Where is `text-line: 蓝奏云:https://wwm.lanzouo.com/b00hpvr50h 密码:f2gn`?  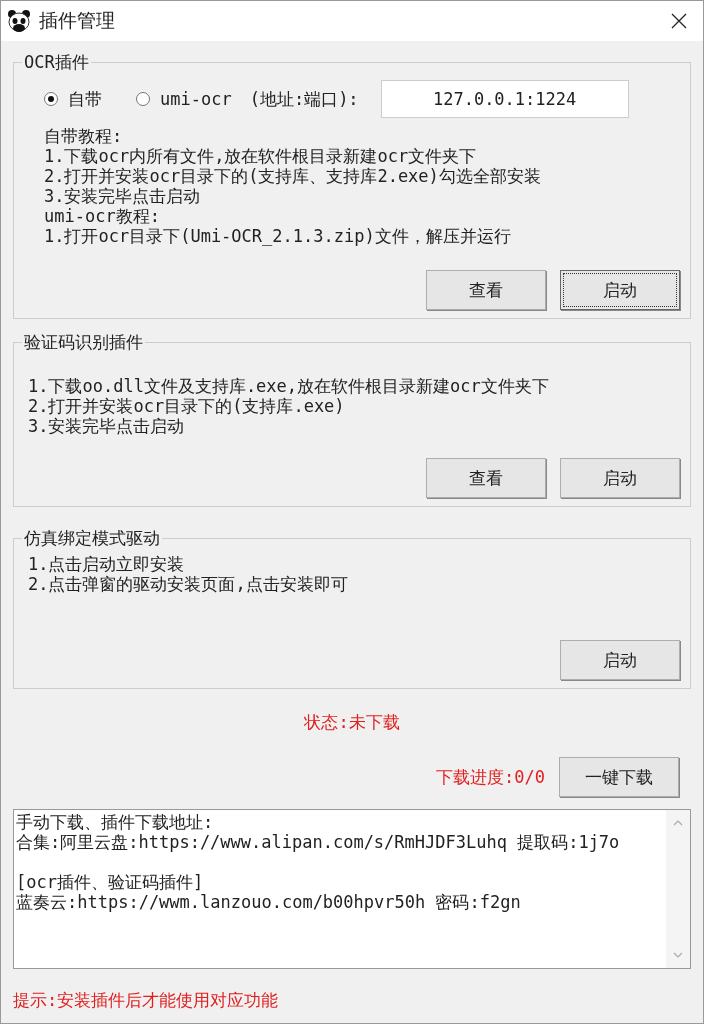
text-line: 蓝奏云:https://wwm.lanzouo.com/b00hpvr50h 密码:f2gn is located at coordinates (269, 902).